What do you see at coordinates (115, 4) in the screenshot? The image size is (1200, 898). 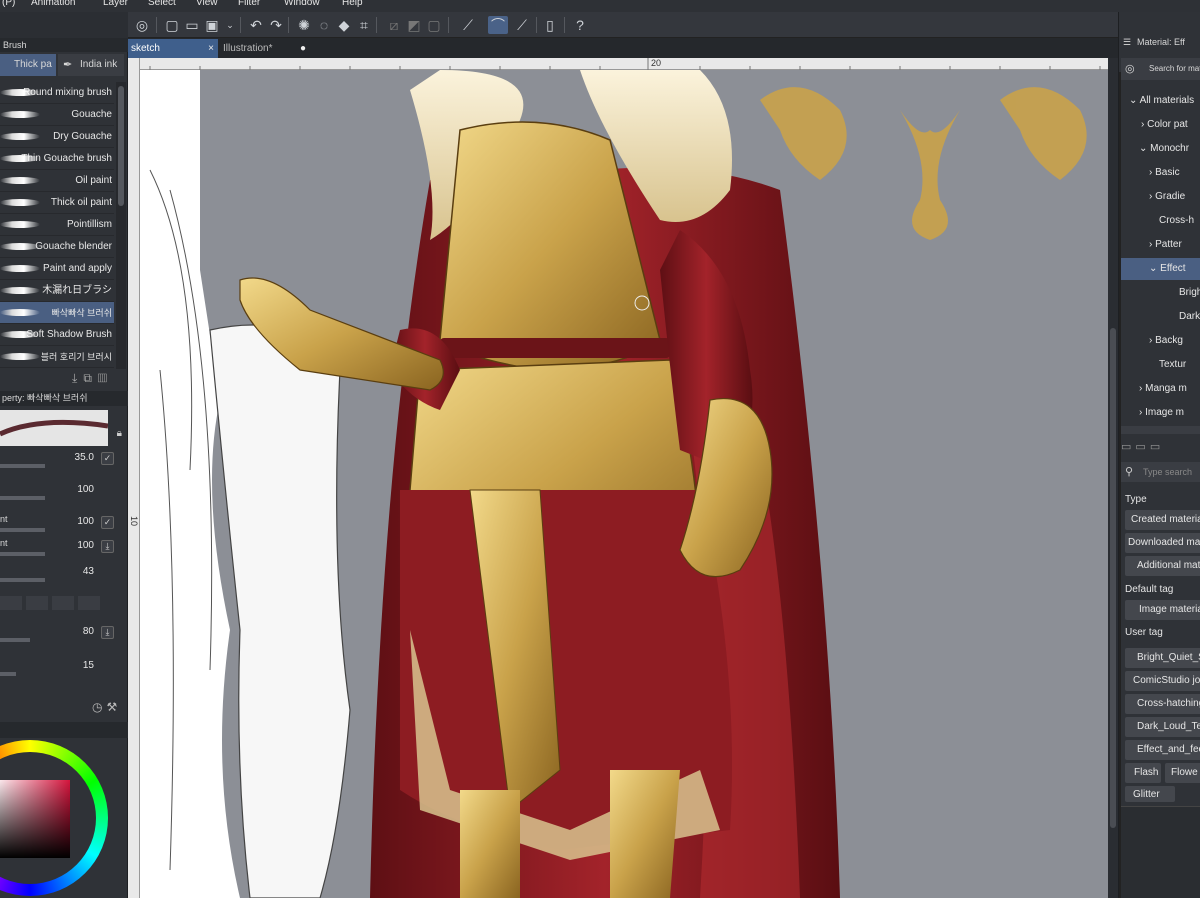 I see `menu-item-layer: Layer` at bounding box center [115, 4].